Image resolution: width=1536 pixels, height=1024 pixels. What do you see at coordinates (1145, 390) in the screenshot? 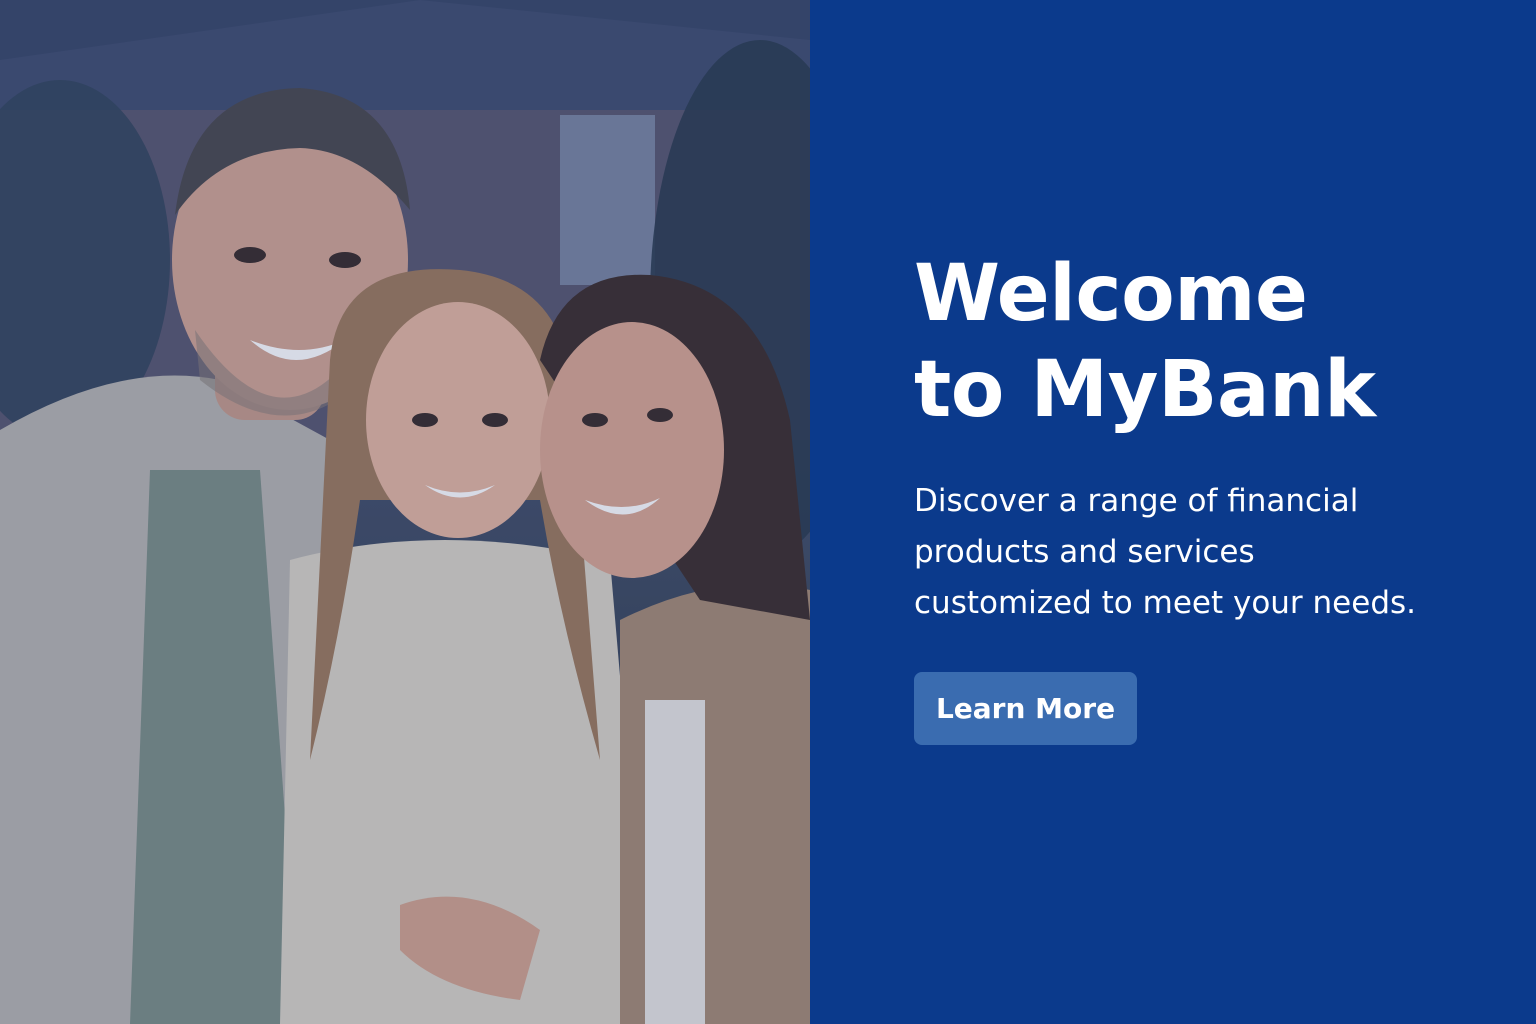
I see `headline-line-2: to MyBank` at bounding box center [1145, 390].